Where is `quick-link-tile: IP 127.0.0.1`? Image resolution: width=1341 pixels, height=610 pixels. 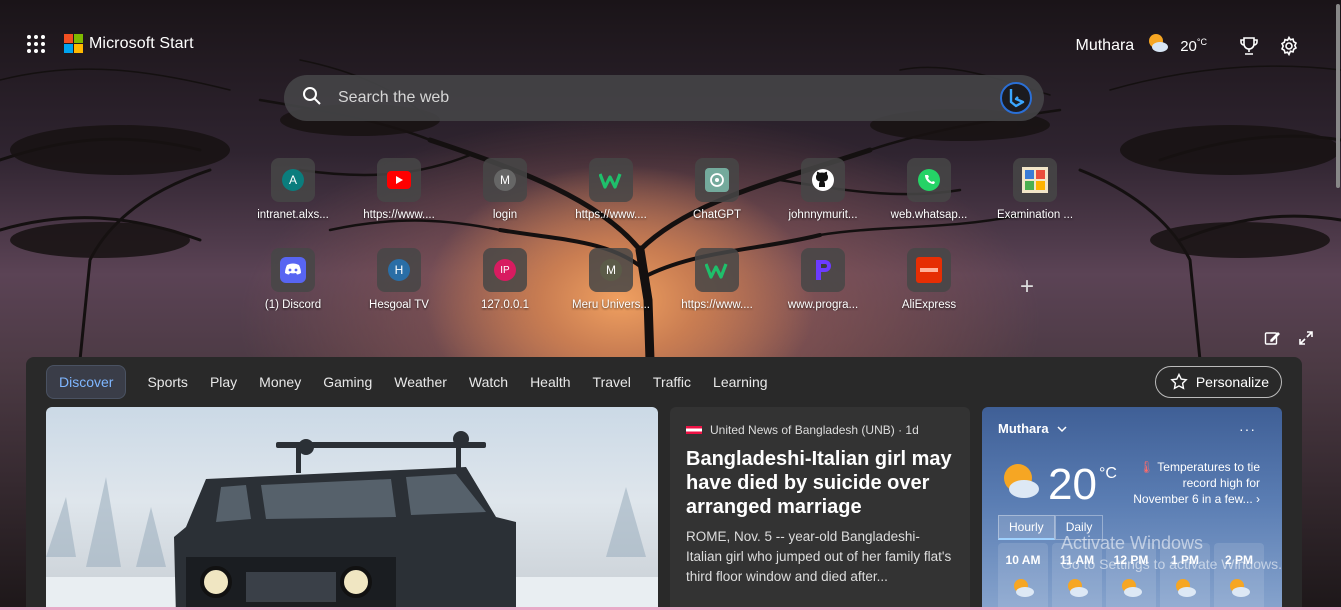
quick-link-tile: IP 127.0.0.1 is located at coordinates (505, 279).